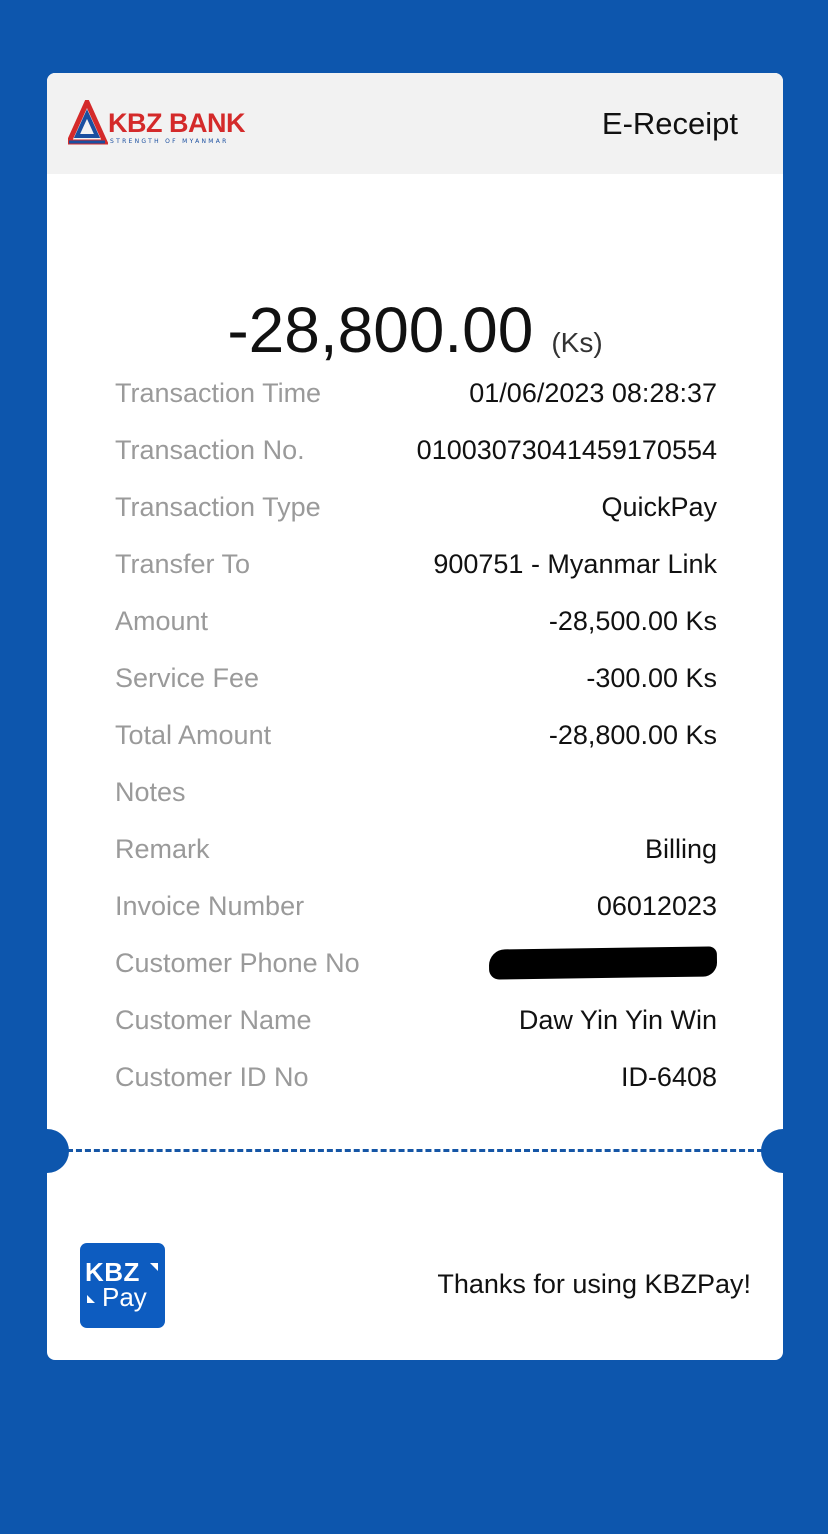 The width and height of the screenshot is (828, 1534). Describe the element at coordinates (416, 792) in the screenshot. I see `detail-row-notes: Notes` at that location.